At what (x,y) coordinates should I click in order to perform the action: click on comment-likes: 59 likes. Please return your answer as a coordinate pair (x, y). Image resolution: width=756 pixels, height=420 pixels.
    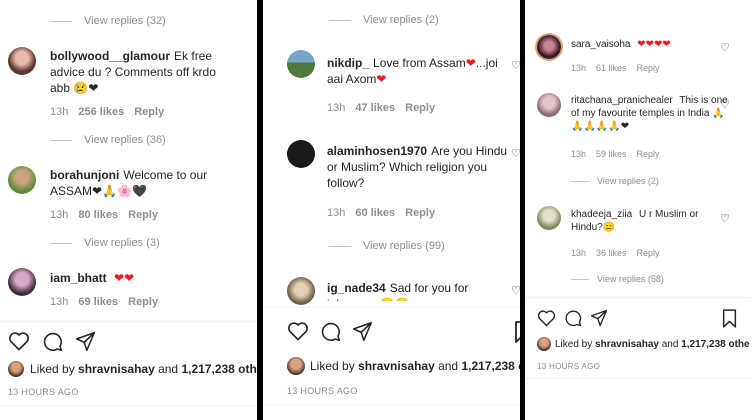
    Looking at the image, I should click on (611, 154).